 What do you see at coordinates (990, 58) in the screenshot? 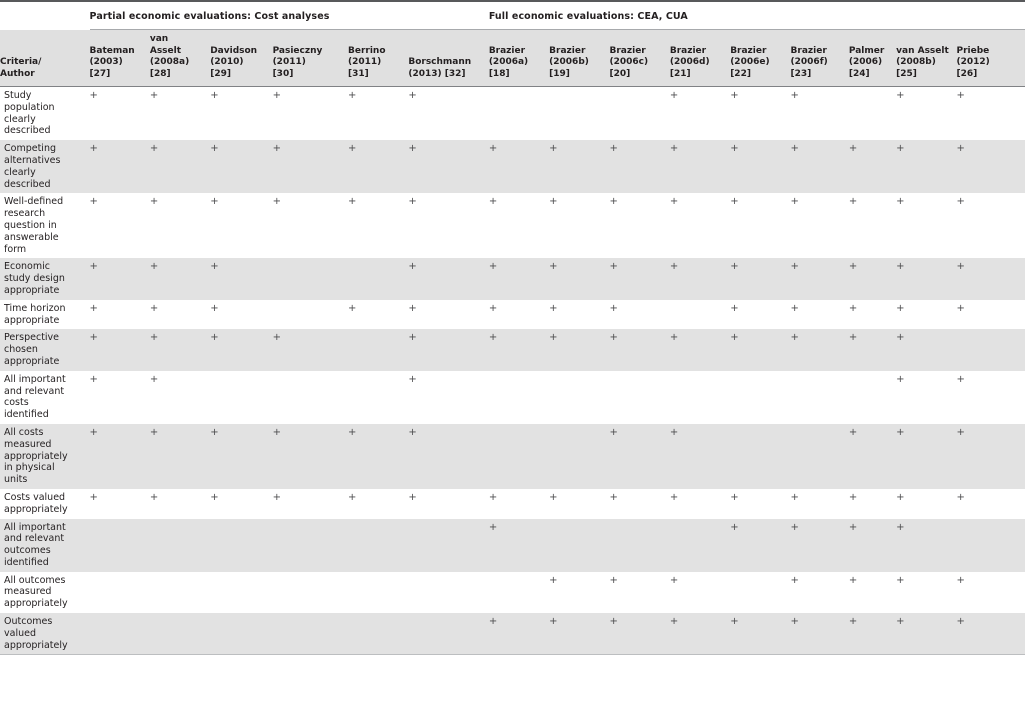
I see `column-header-priebe2012: Priebe (2012) [26]` at bounding box center [990, 58].